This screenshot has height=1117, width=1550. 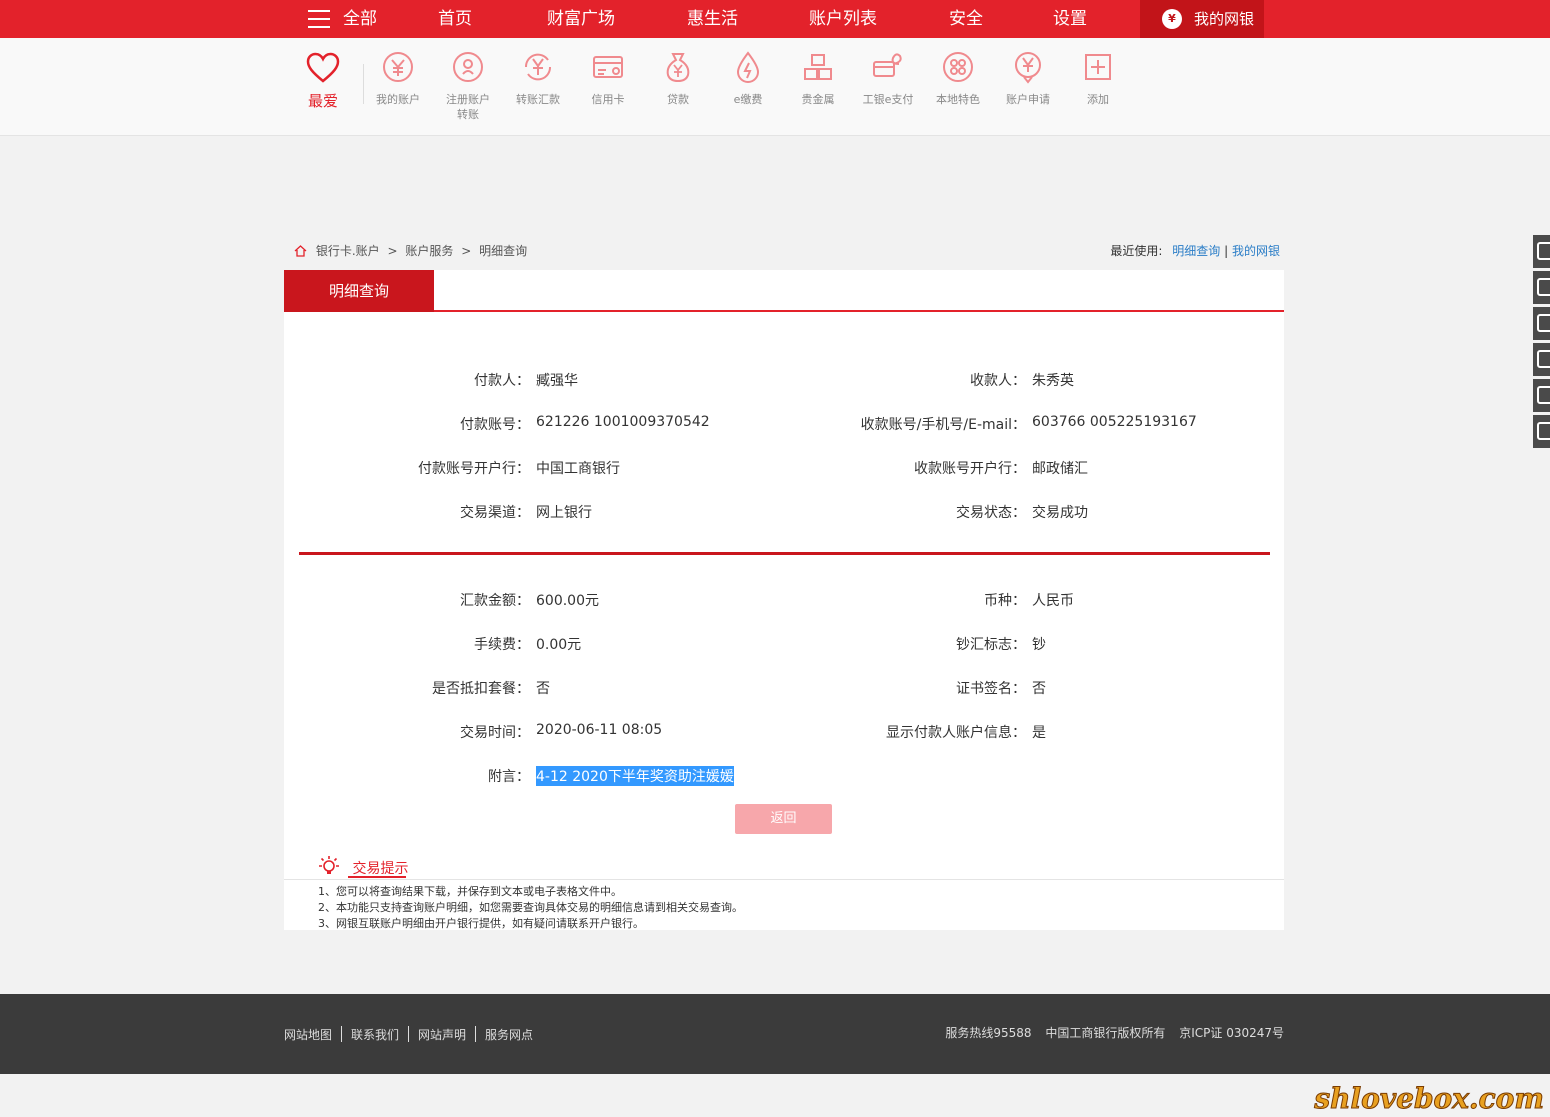 I want to click on nav-all: 全部, so click(x=360, y=19).